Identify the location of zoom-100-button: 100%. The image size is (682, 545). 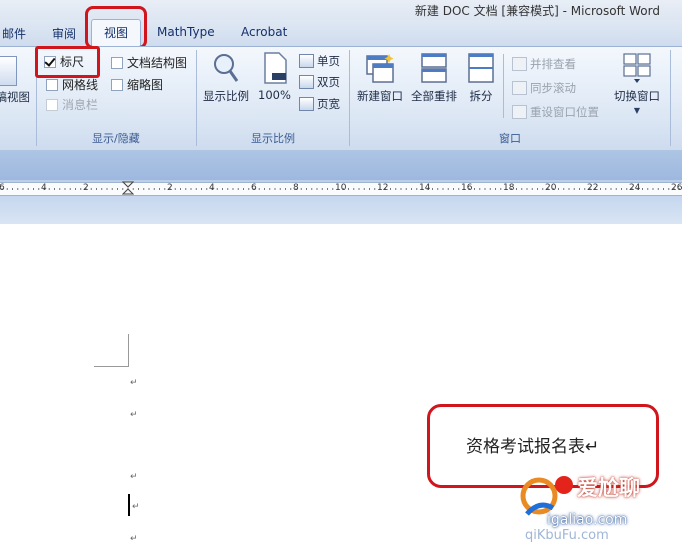
(274, 77).